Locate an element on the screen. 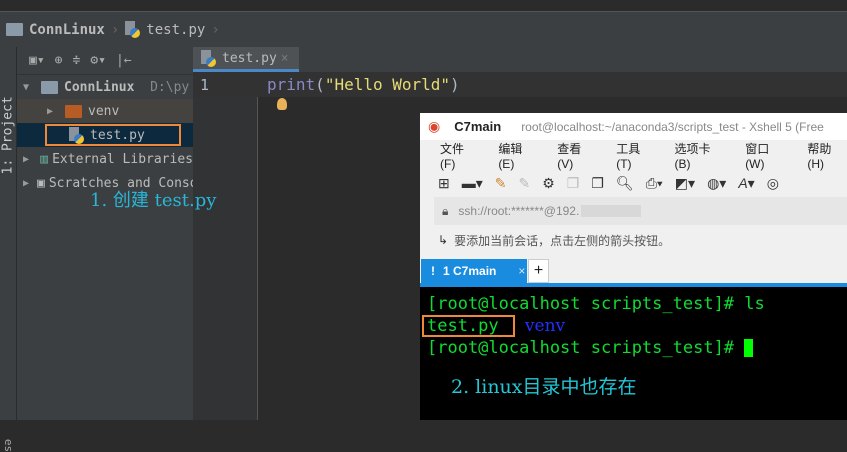  breadcrumb-file: test.py is located at coordinates (175, 30).